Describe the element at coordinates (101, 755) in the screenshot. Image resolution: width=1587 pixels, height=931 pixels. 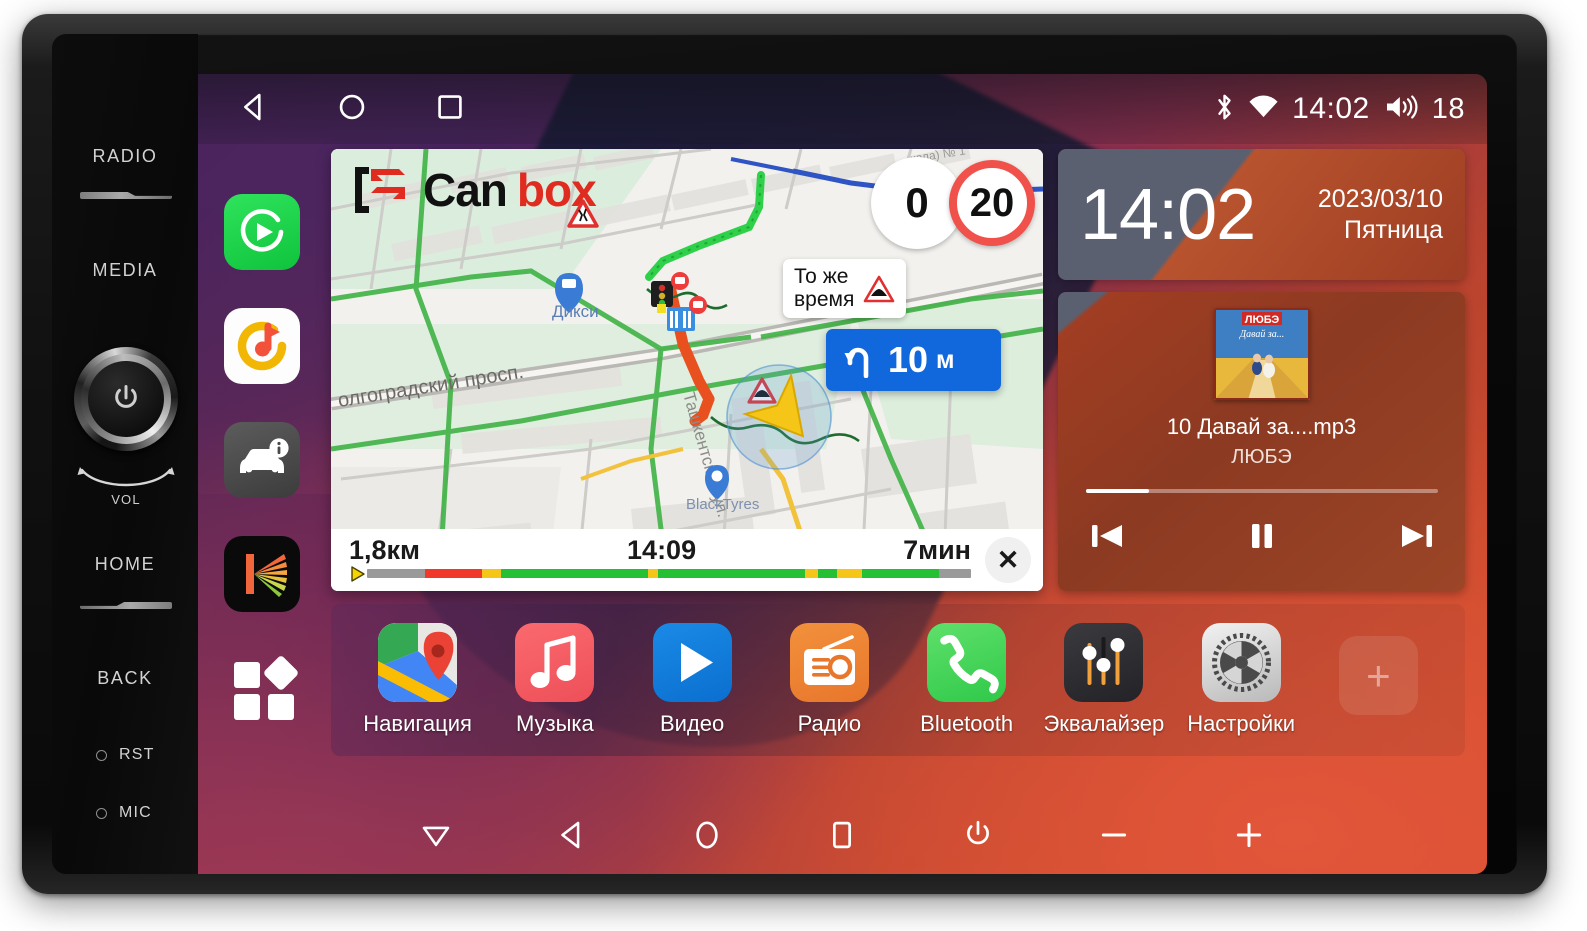
I see `rst-led-icon` at that location.